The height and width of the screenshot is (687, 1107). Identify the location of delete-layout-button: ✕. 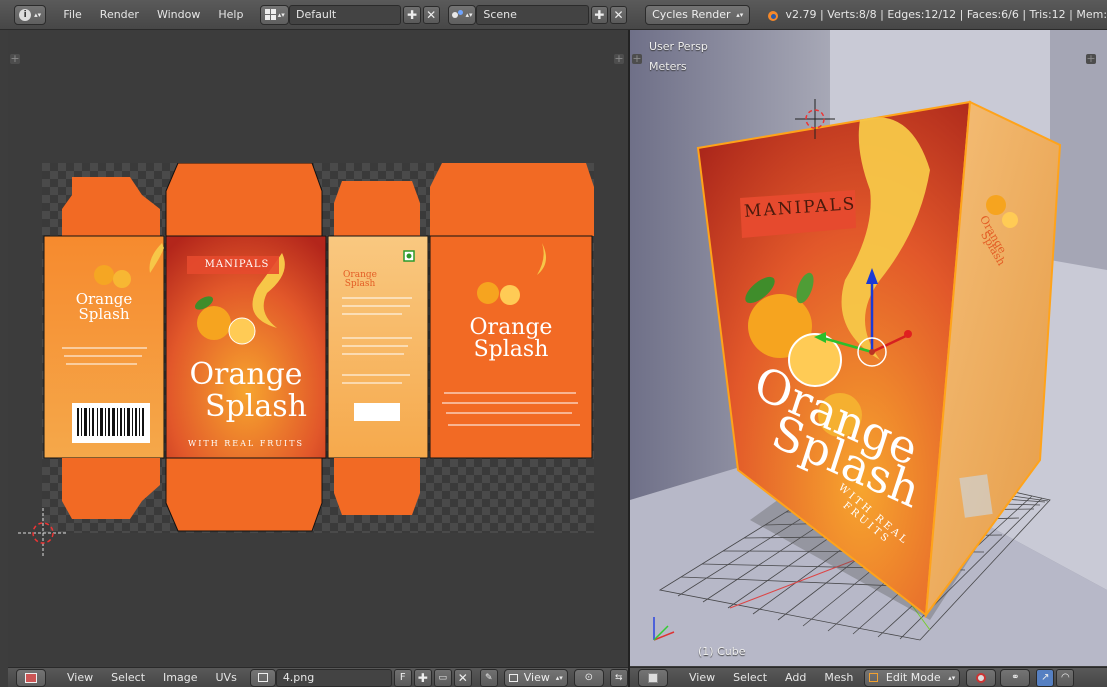
(431, 14).